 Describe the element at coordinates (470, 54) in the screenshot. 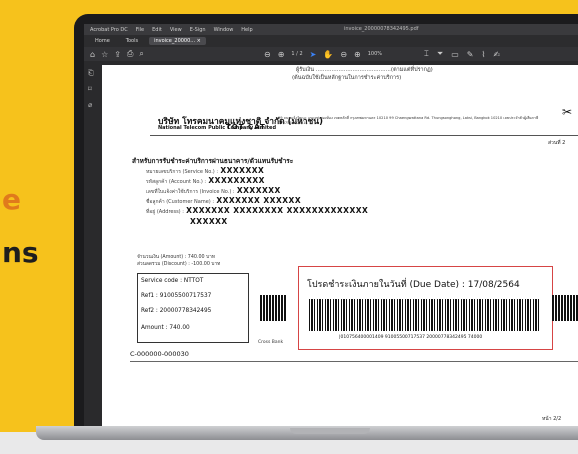

I see `pen-icon: ✎` at that location.